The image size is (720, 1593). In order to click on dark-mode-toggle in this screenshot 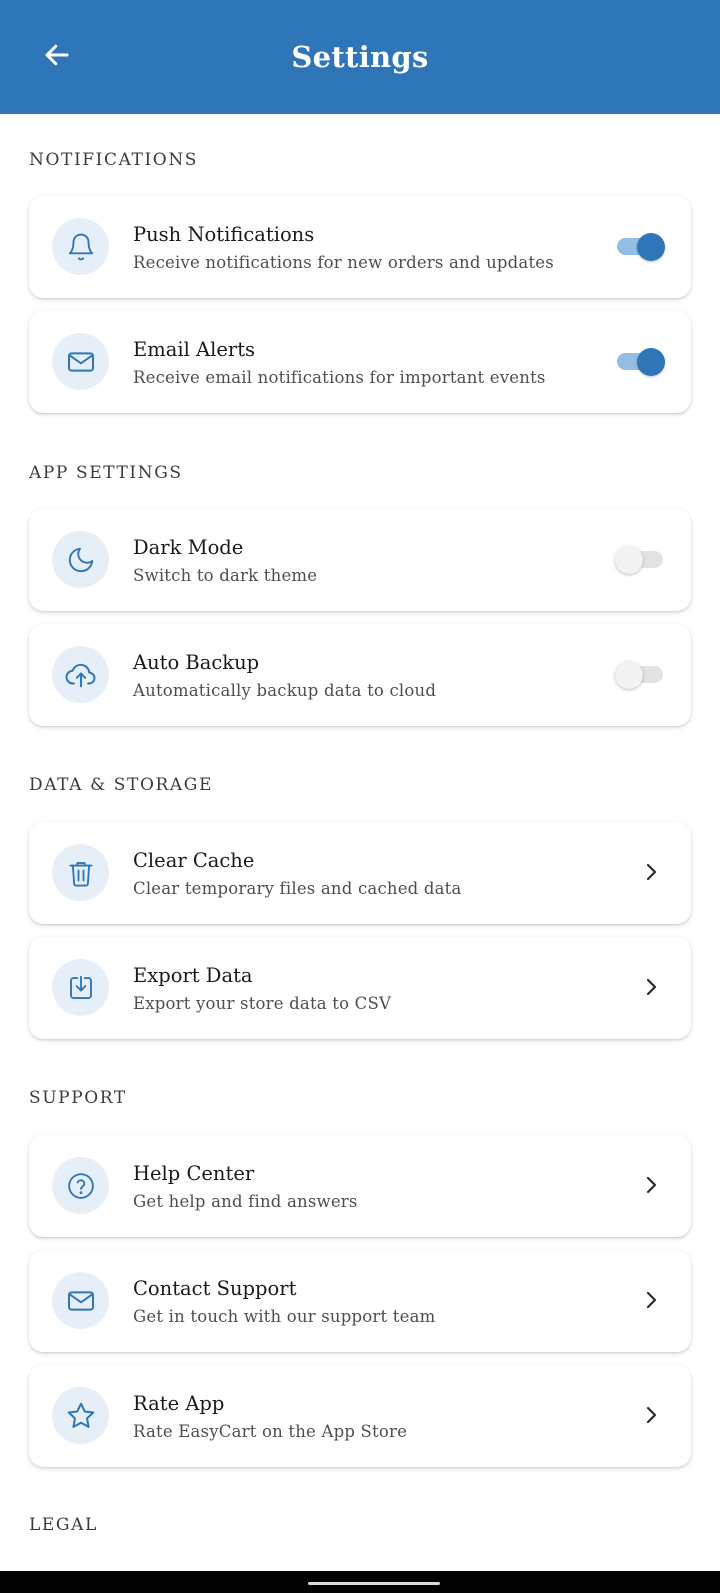, I will do `click(639, 560)`.